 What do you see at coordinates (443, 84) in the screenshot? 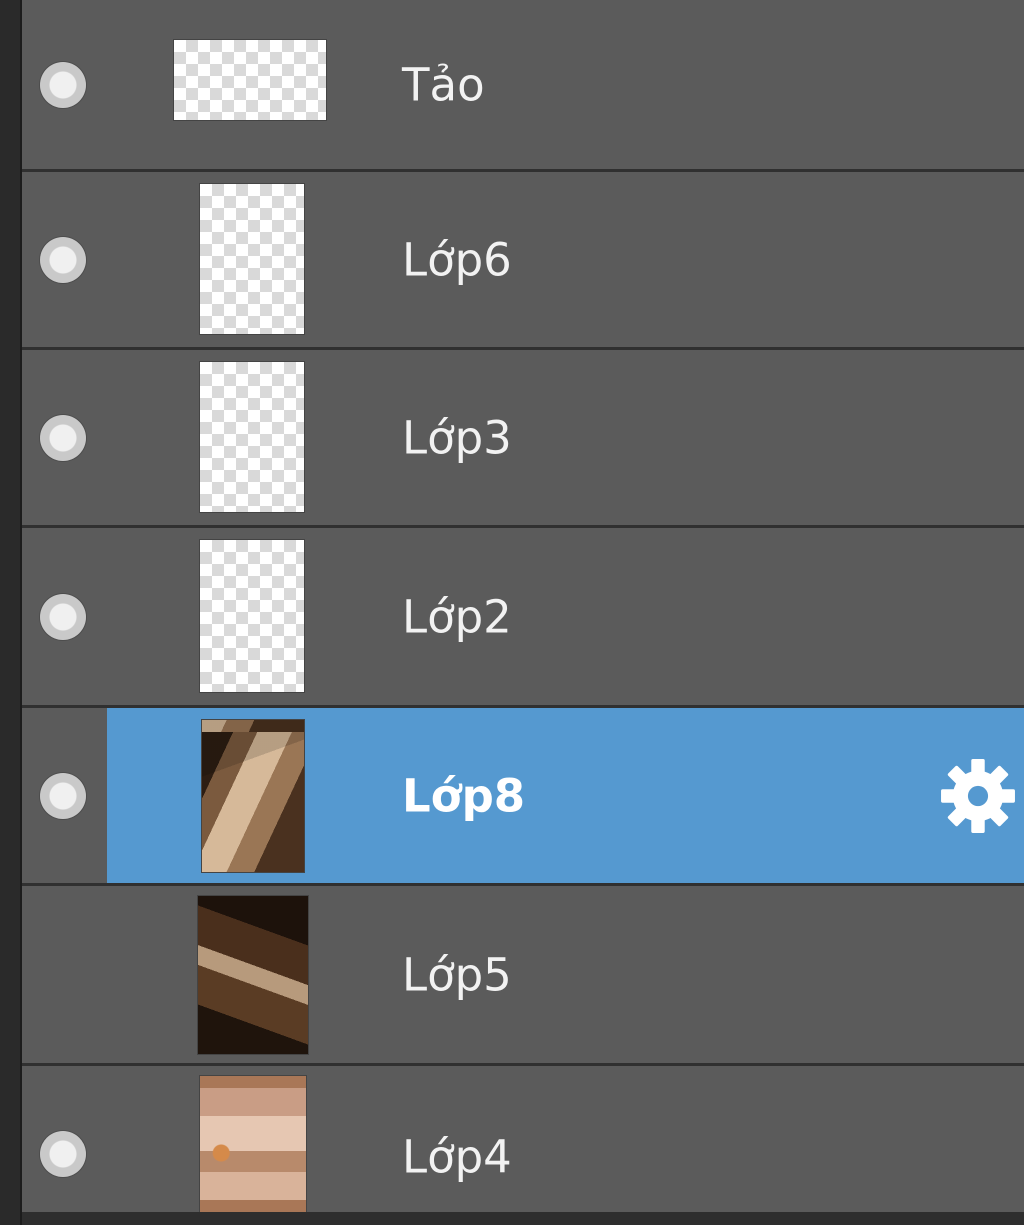
I see `layer-name: Tảo` at bounding box center [443, 84].